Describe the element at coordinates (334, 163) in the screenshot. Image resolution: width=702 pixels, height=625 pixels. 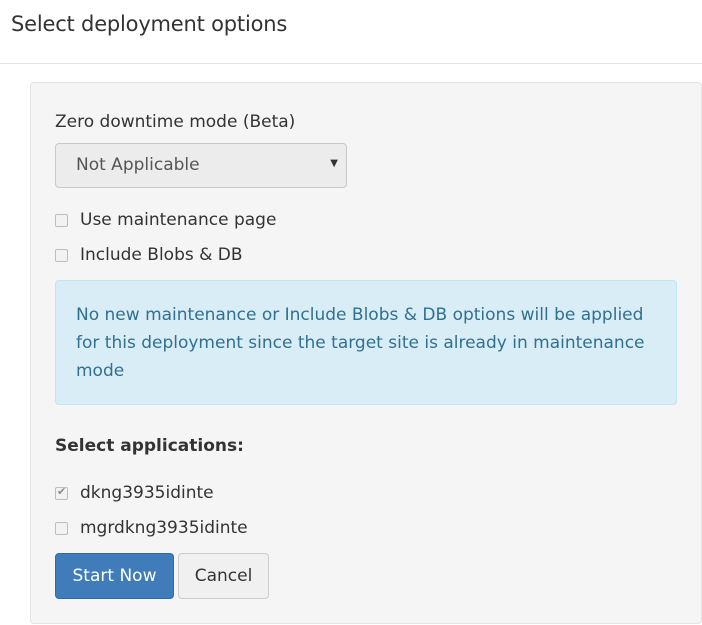
I see `caret-down-icon: ▼` at that location.